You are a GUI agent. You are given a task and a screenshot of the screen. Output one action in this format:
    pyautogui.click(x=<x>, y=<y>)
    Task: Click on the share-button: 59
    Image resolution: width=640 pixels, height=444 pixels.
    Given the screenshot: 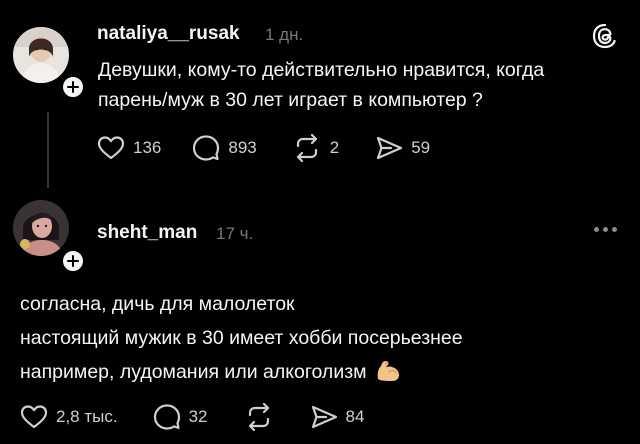 What is the action you would take?
    pyautogui.click(x=402, y=148)
    